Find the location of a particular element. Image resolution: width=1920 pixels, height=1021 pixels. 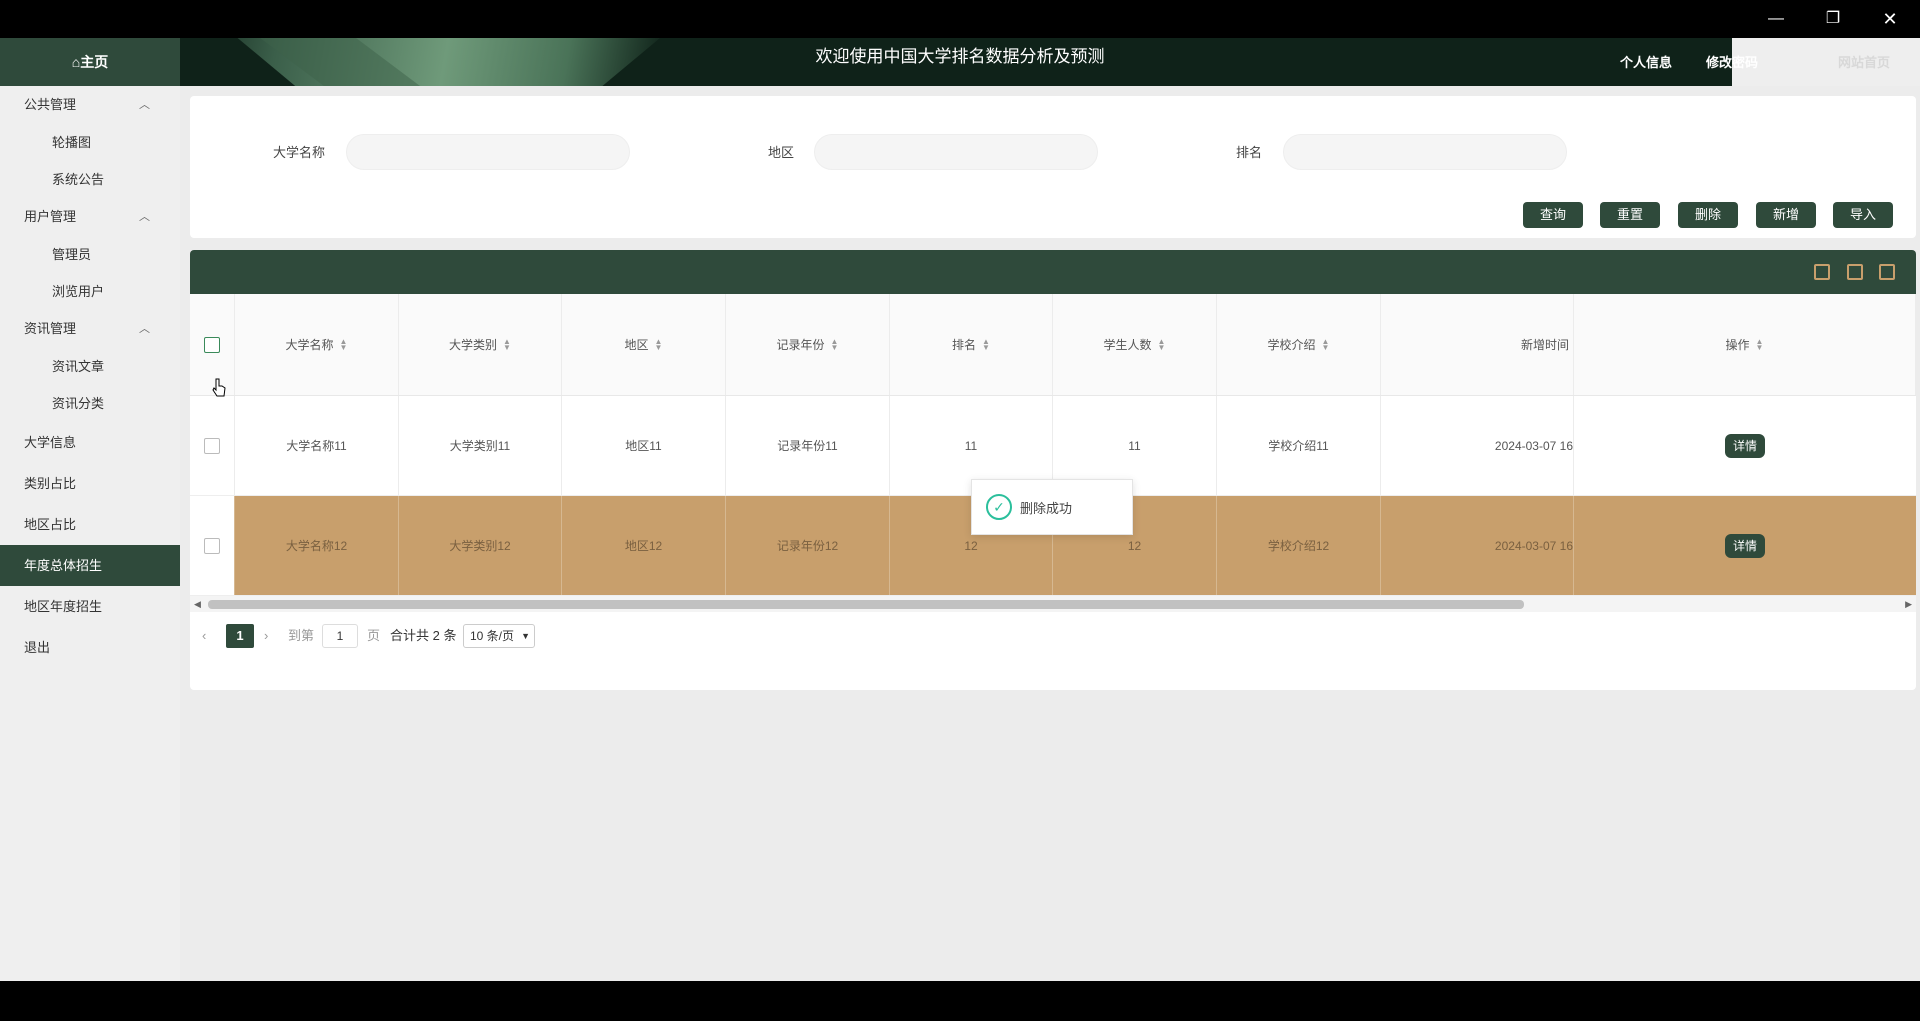

reset-button: 重置 is located at coordinates (1630, 215).